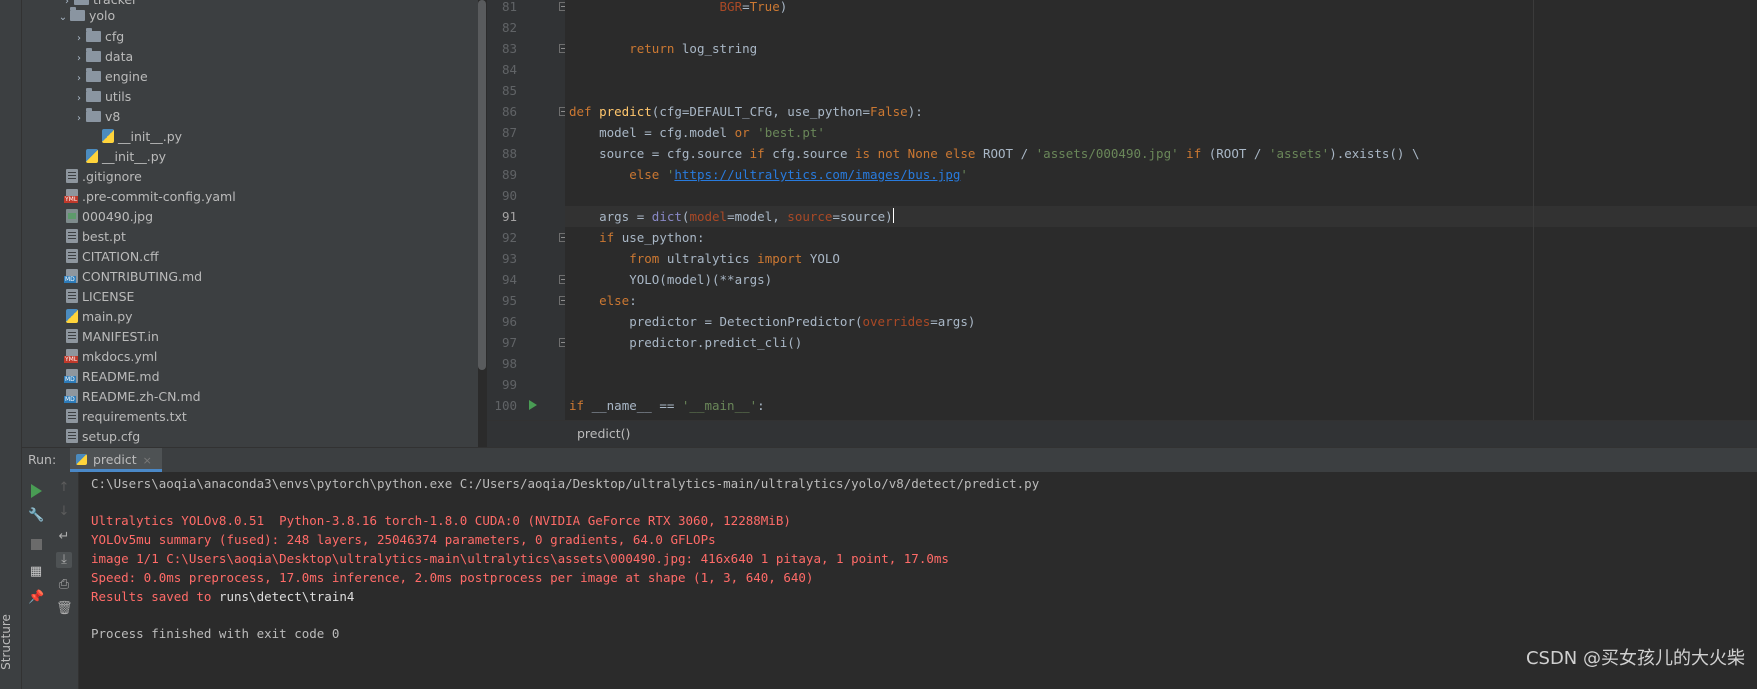 This screenshot has width=1757, height=689. I want to click on line-number: 85, so click(509, 90).